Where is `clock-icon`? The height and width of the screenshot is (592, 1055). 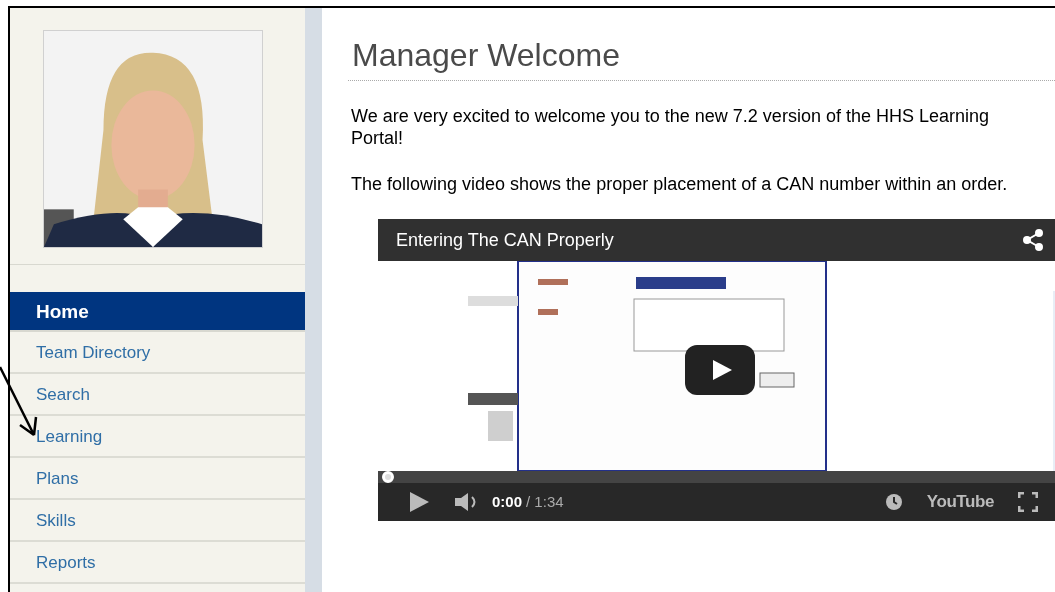
clock-icon is located at coordinates (893, 502).